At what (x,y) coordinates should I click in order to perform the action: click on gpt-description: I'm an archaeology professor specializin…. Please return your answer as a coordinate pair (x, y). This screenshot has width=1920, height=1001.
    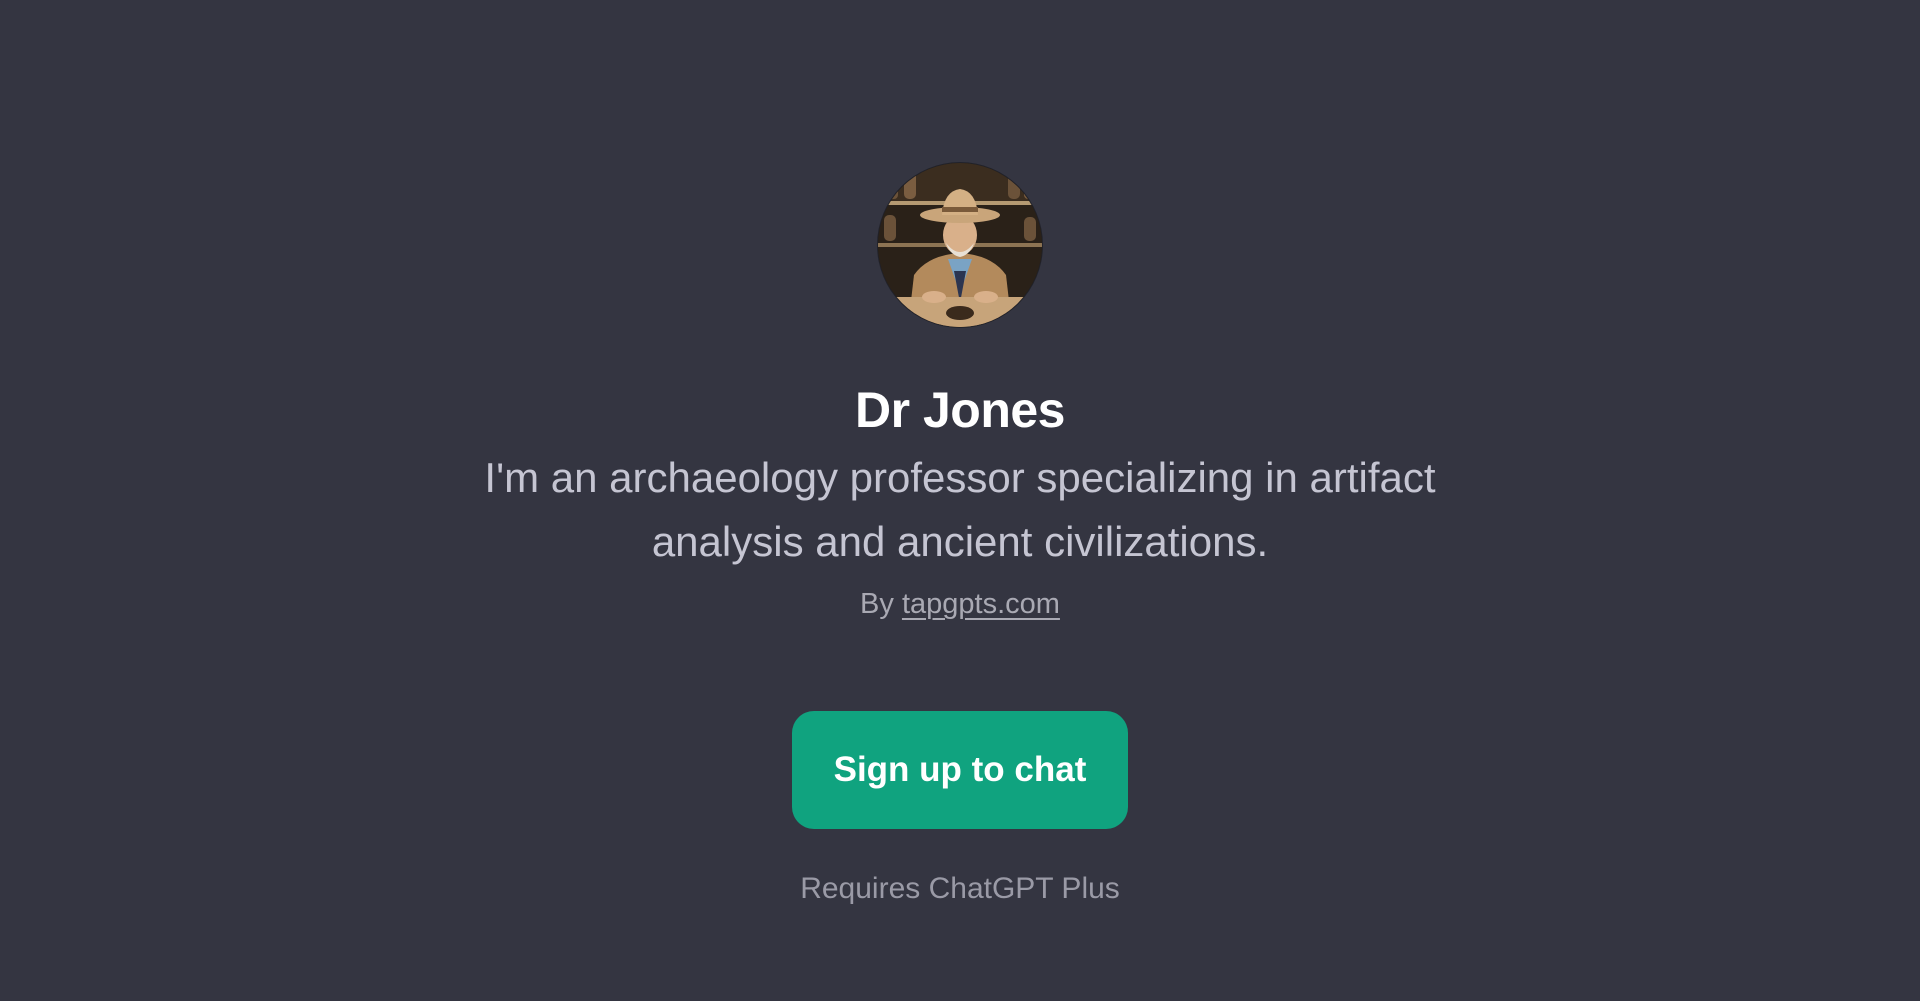
    Looking at the image, I should click on (960, 509).